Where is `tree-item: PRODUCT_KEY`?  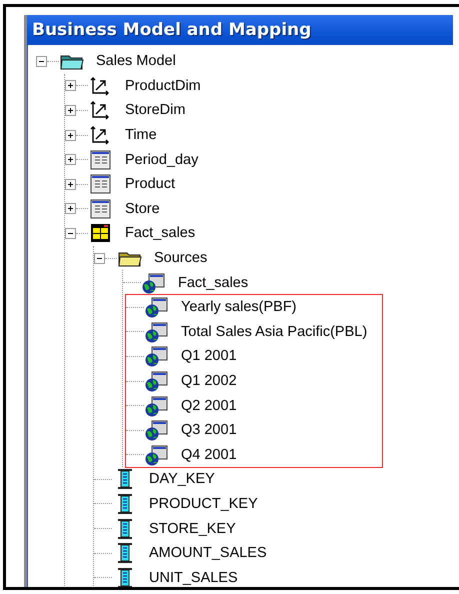 tree-item: PRODUCT_KEY is located at coordinates (203, 504).